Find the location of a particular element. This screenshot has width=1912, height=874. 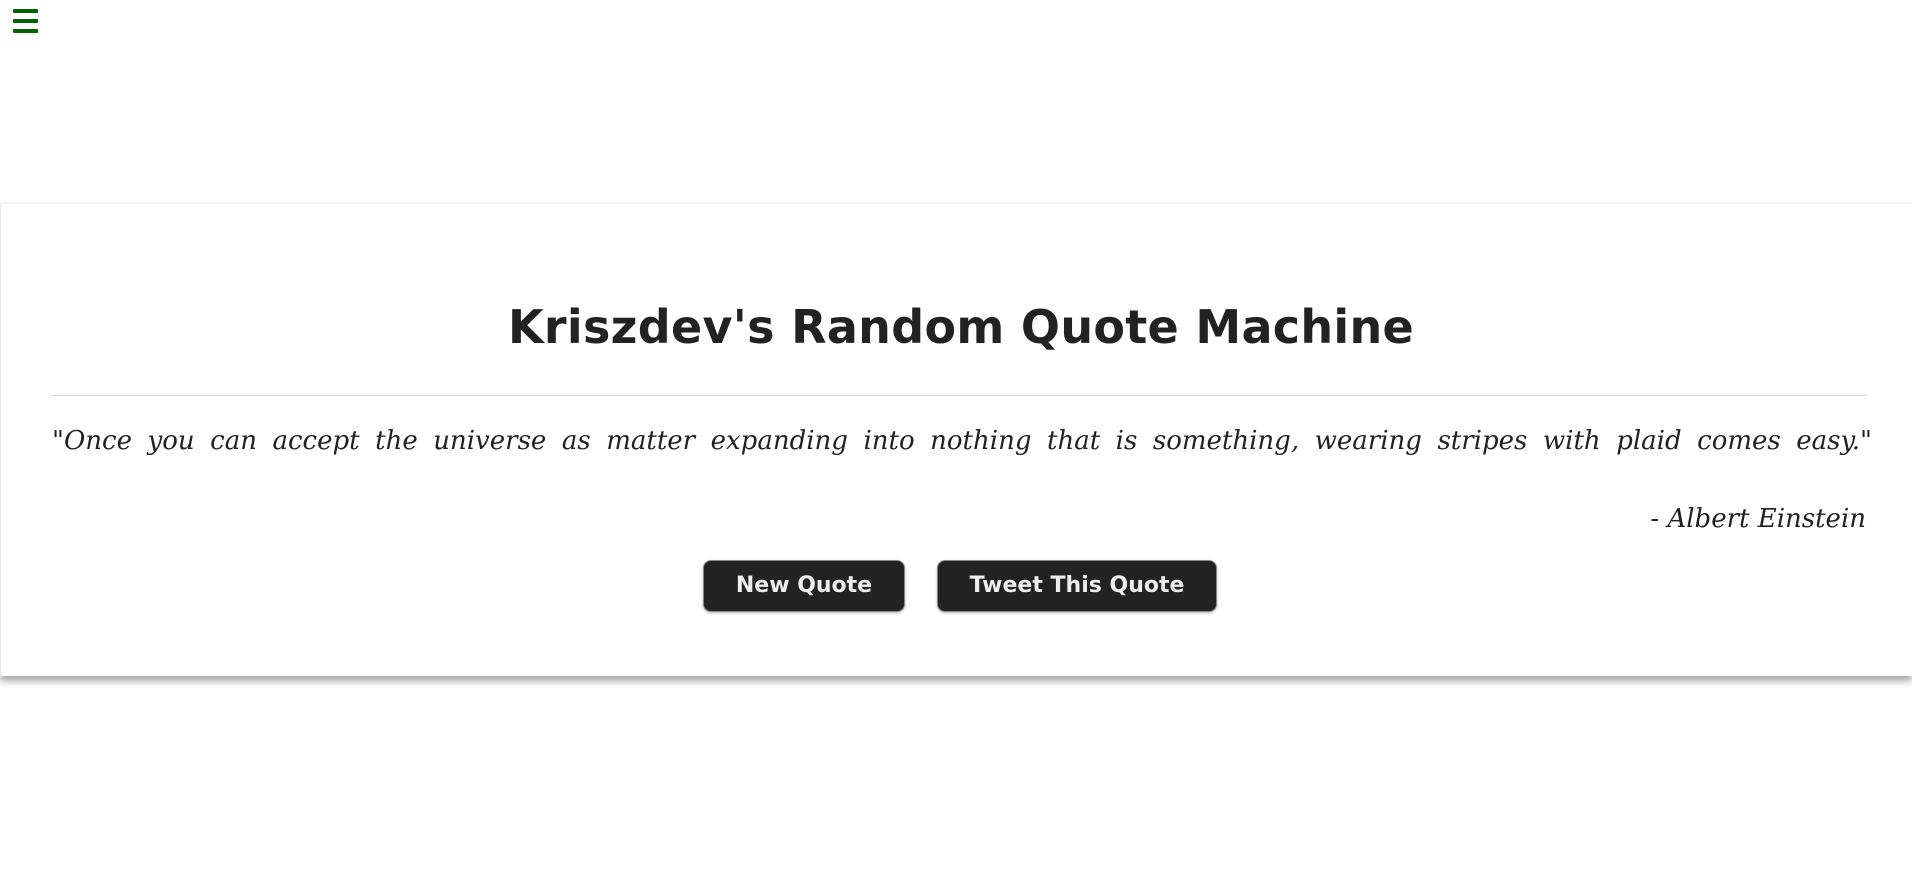

menu-bar-middle is located at coordinates (25, 21).